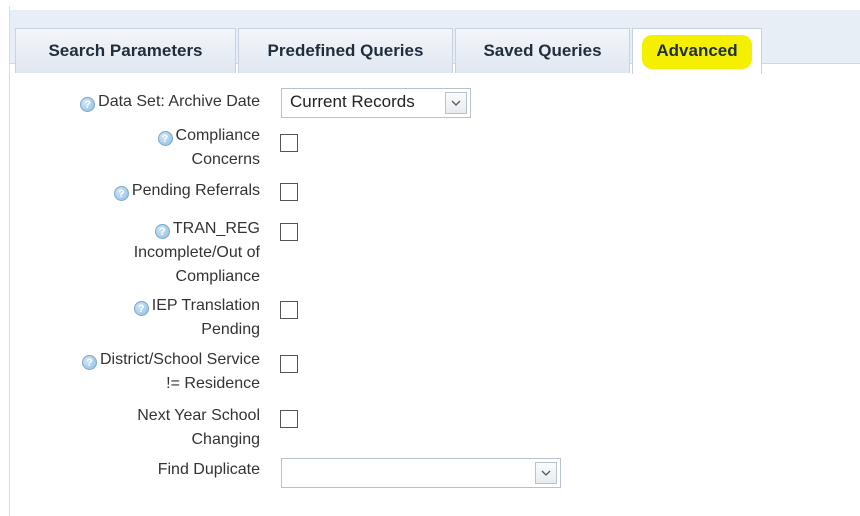  Describe the element at coordinates (289, 143) in the screenshot. I see `compliance-concerns-checkbox` at that location.